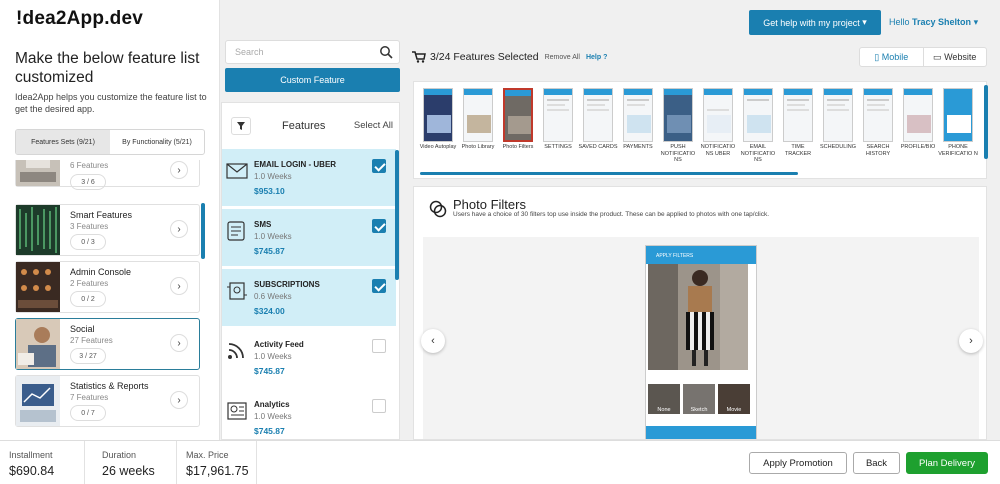  Describe the element at coordinates (309, 414) in the screenshot. I see `feature-row-analytics: Analytics 1.0 Weeks $745.87` at that location.